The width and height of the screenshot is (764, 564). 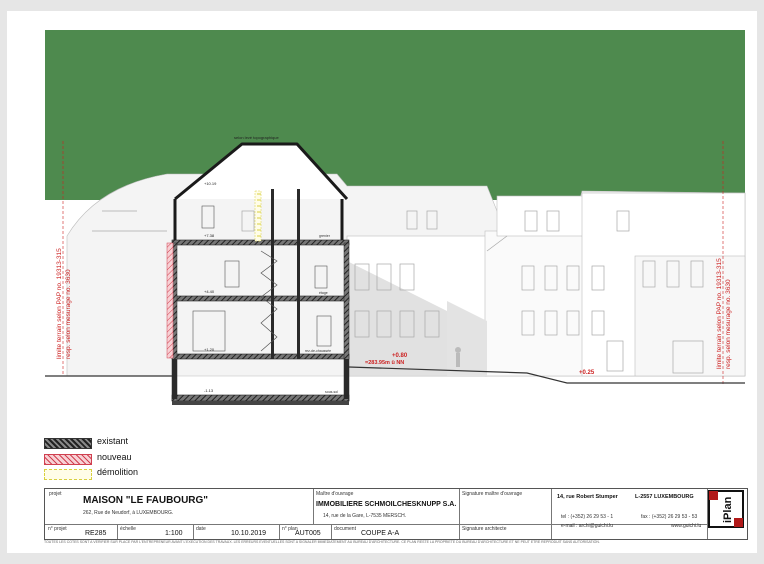 What do you see at coordinates (68, 314) in the screenshot?
I see `terrain-label-left-2: resp. selon mesurage no. 3630` at bounding box center [68, 314].